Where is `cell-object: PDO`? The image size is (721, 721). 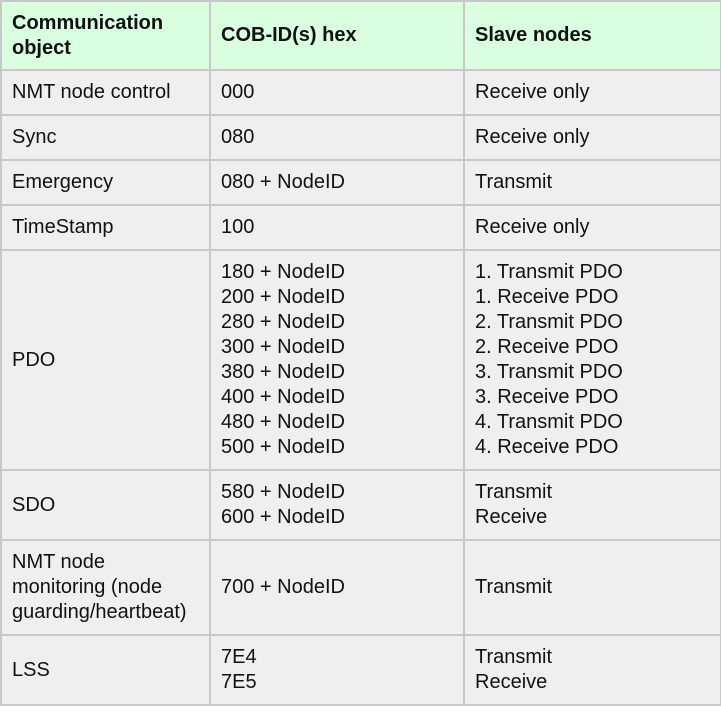 cell-object: PDO is located at coordinates (105, 360).